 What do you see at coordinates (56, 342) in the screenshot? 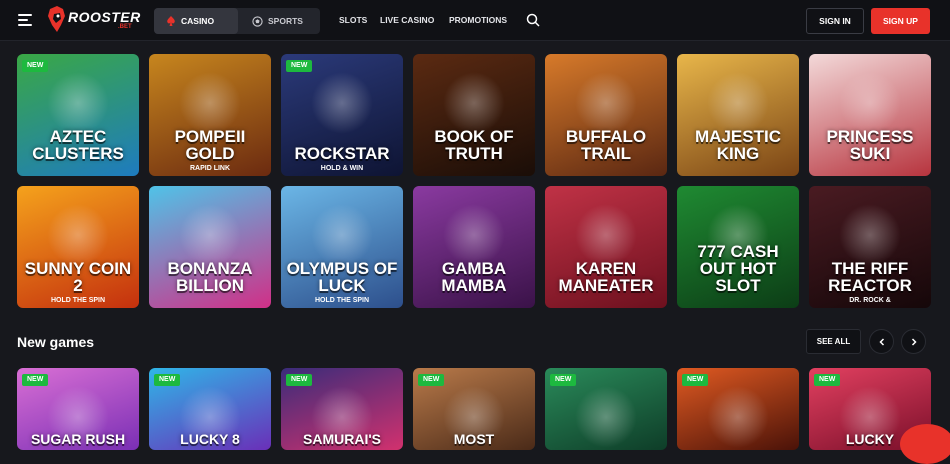
I see `section-title-new-games: New games` at bounding box center [56, 342].